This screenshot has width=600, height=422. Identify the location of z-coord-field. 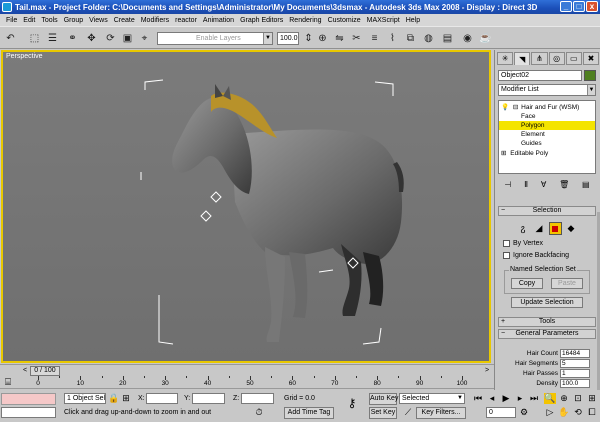
(257, 398).